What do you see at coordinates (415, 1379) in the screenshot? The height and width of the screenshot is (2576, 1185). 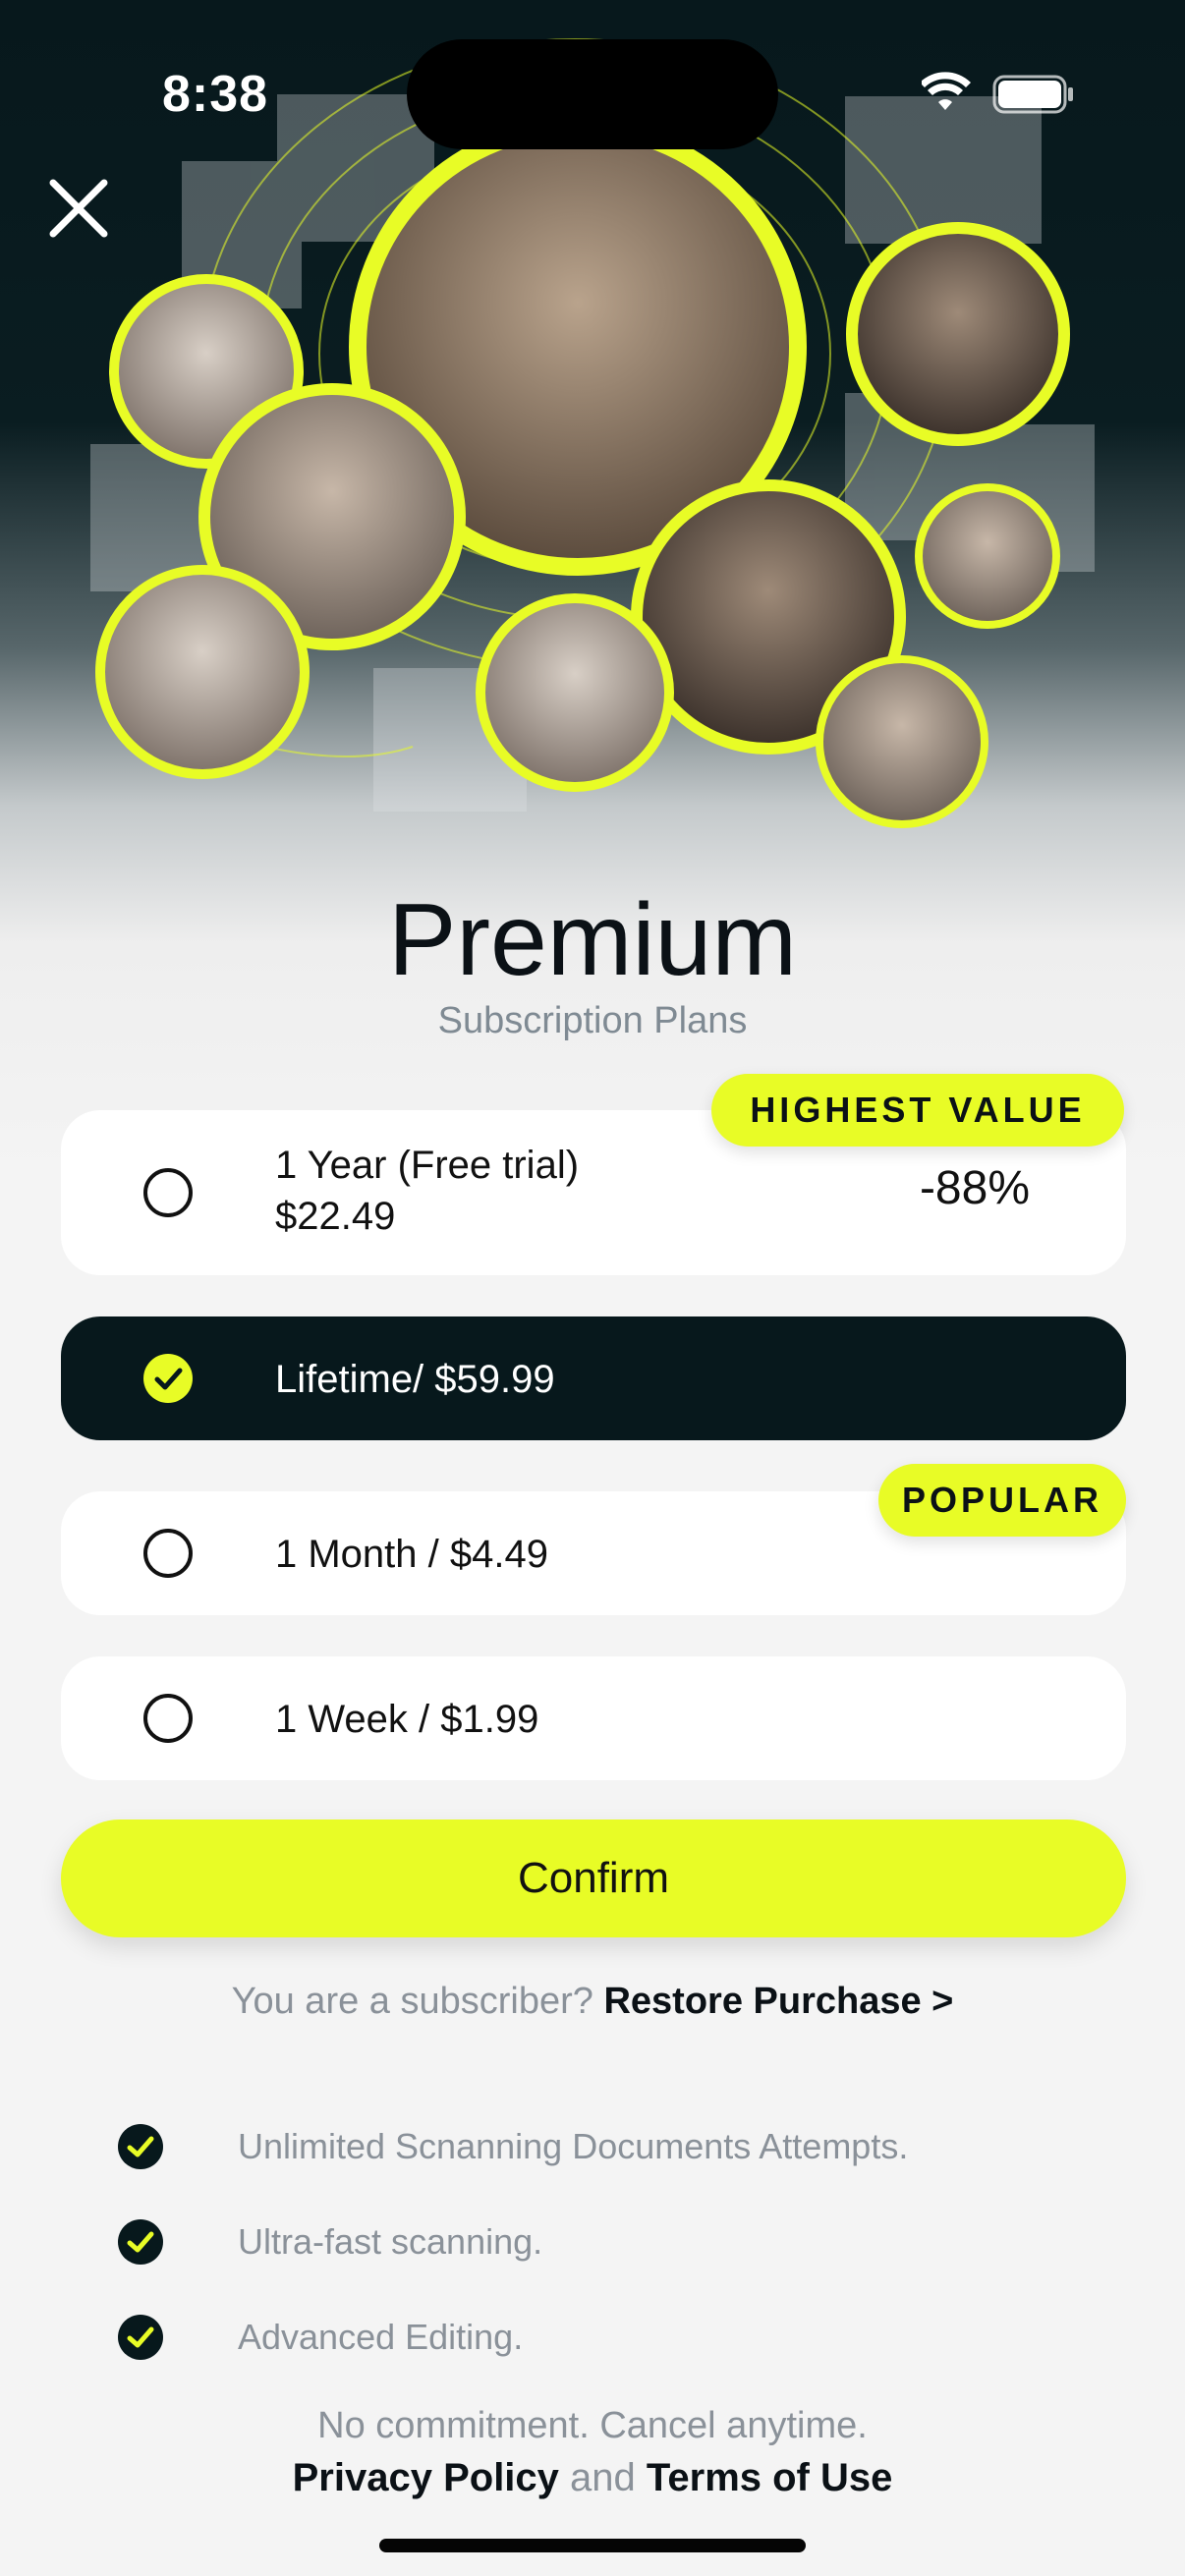 I see `plan-label: Lifetime/ $59.99` at bounding box center [415, 1379].